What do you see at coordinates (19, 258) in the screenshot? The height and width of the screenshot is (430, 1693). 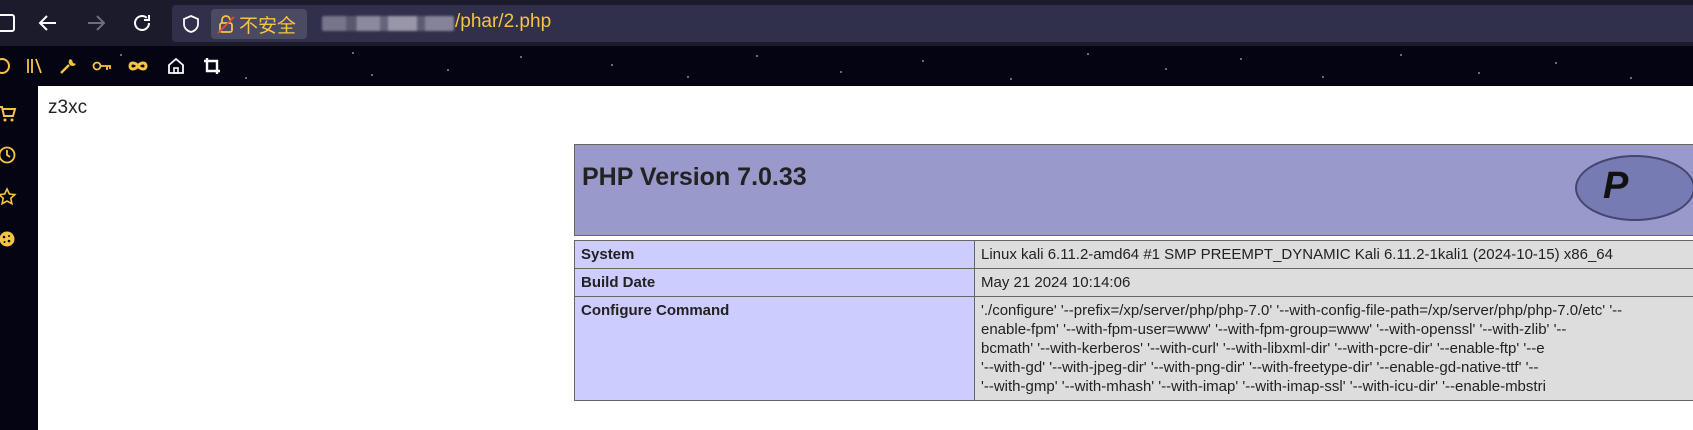 I see `browser-sidebar` at bounding box center [19, 258].